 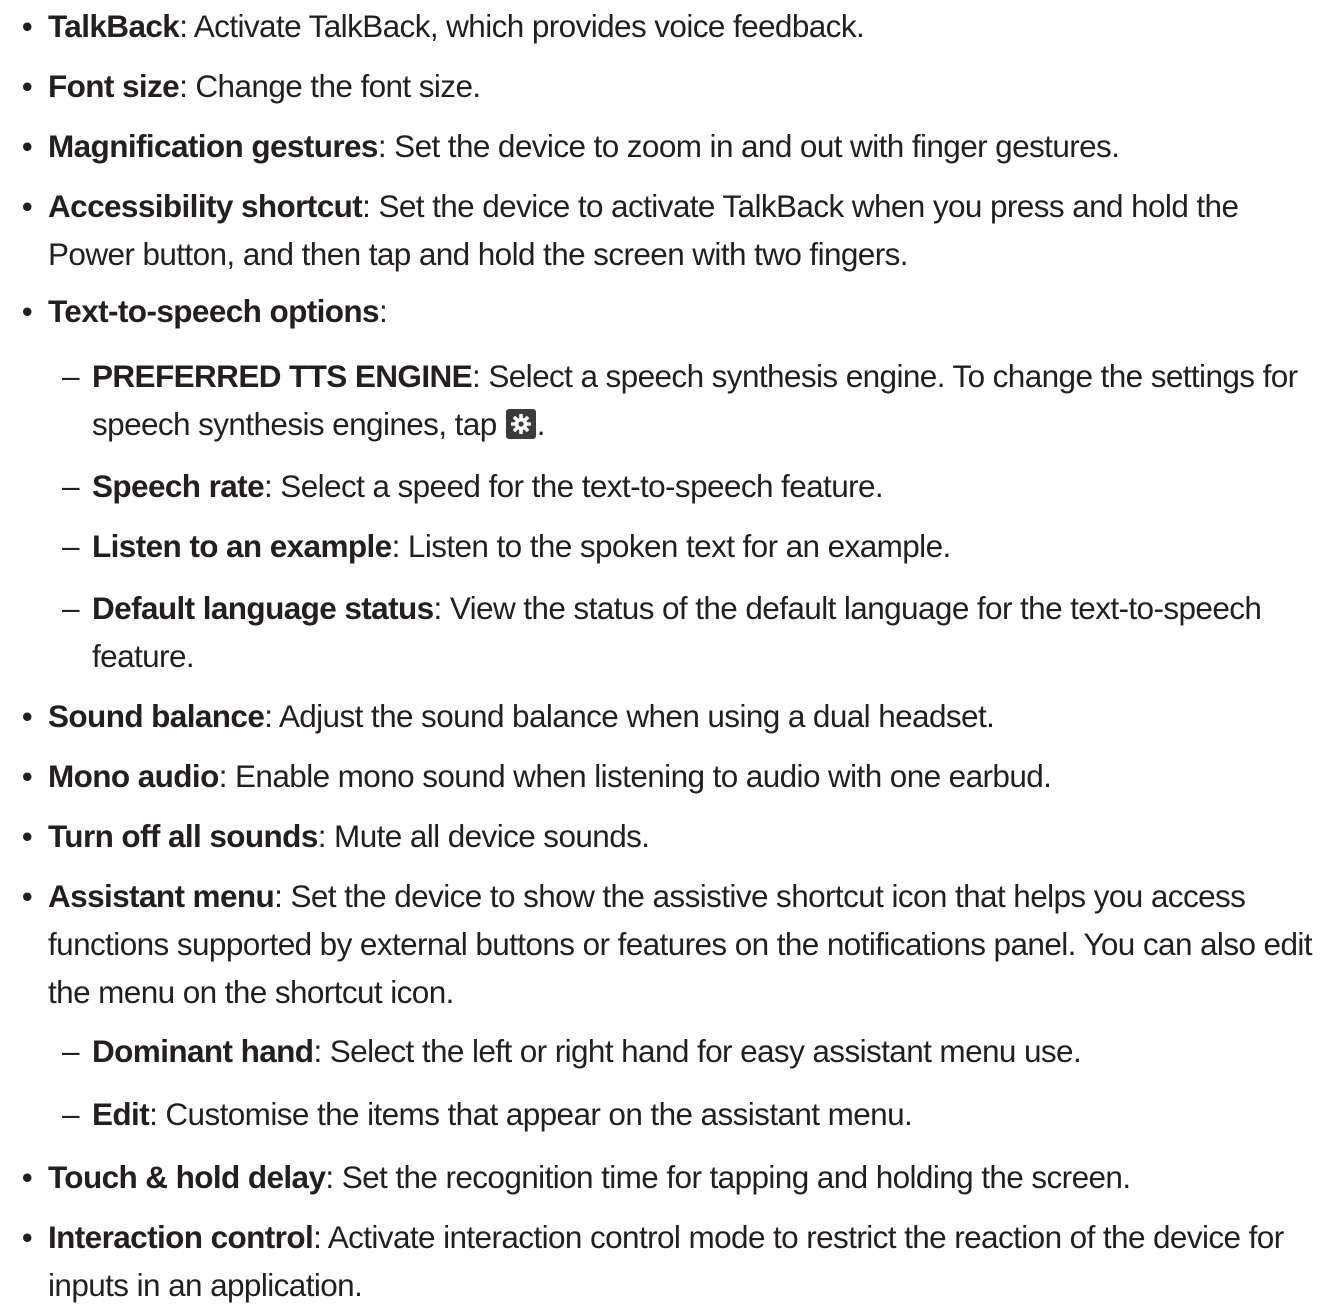 I want to click on item-term: Dominant hand, so click(x=203, y=1051).